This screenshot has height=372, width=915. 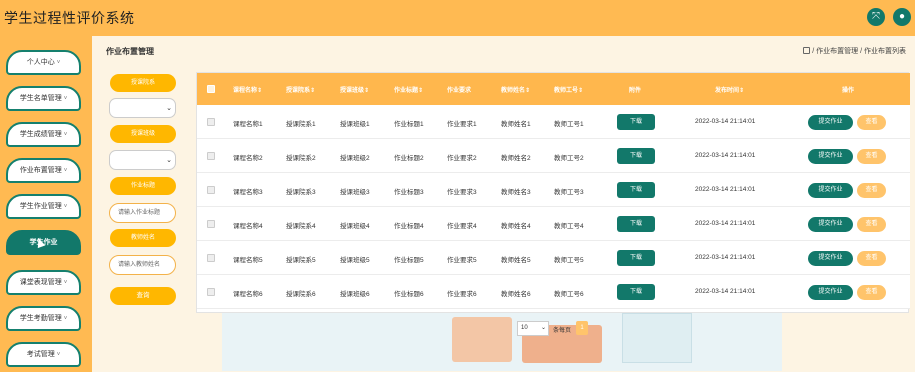 I want to click on cell-class: 授课班级4, so click(x=355, y=226).